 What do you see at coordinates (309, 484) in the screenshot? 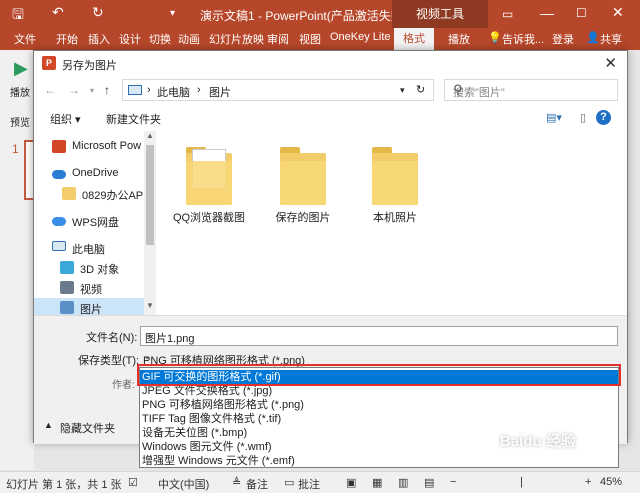
I see `comments-button: 批注` at bounding box center [309, 484].